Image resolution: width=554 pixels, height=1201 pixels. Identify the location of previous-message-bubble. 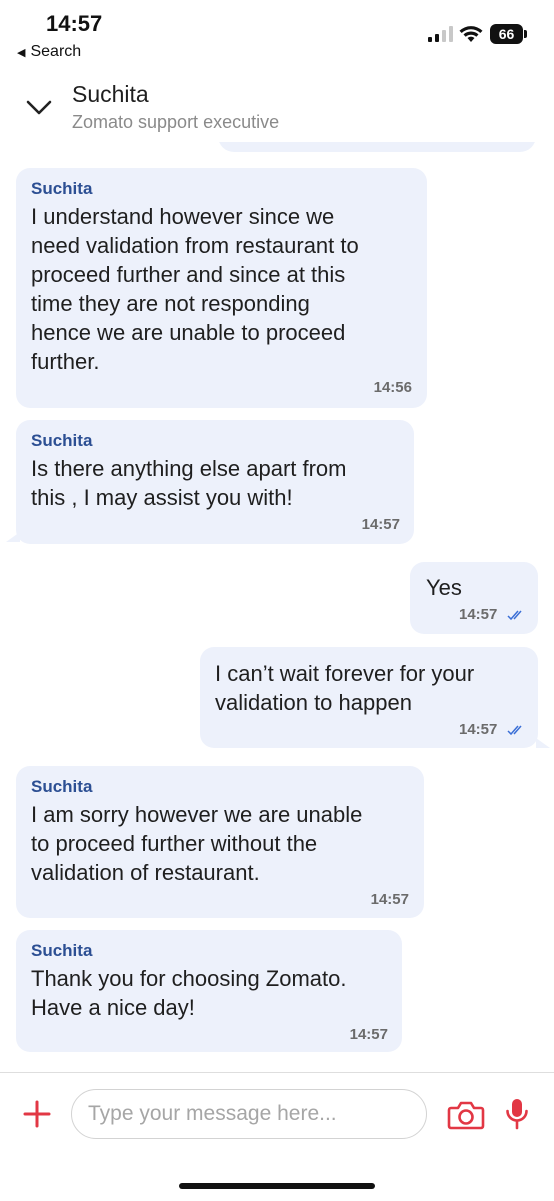
(377, 147).